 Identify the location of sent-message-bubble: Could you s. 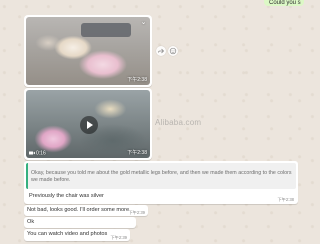
(284, 3).